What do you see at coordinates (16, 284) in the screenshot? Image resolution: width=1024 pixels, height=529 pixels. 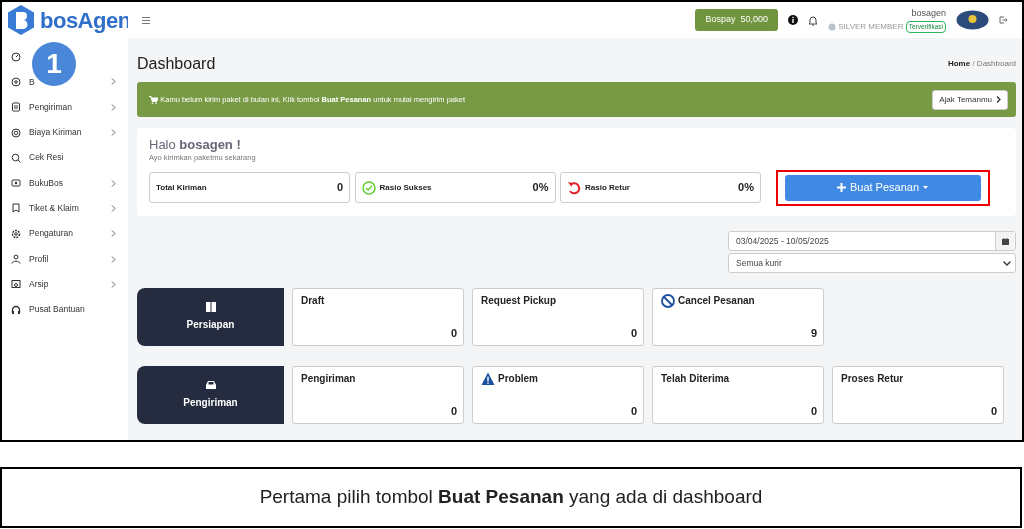 I see `archive-icon` at bounding box center [16, 284].